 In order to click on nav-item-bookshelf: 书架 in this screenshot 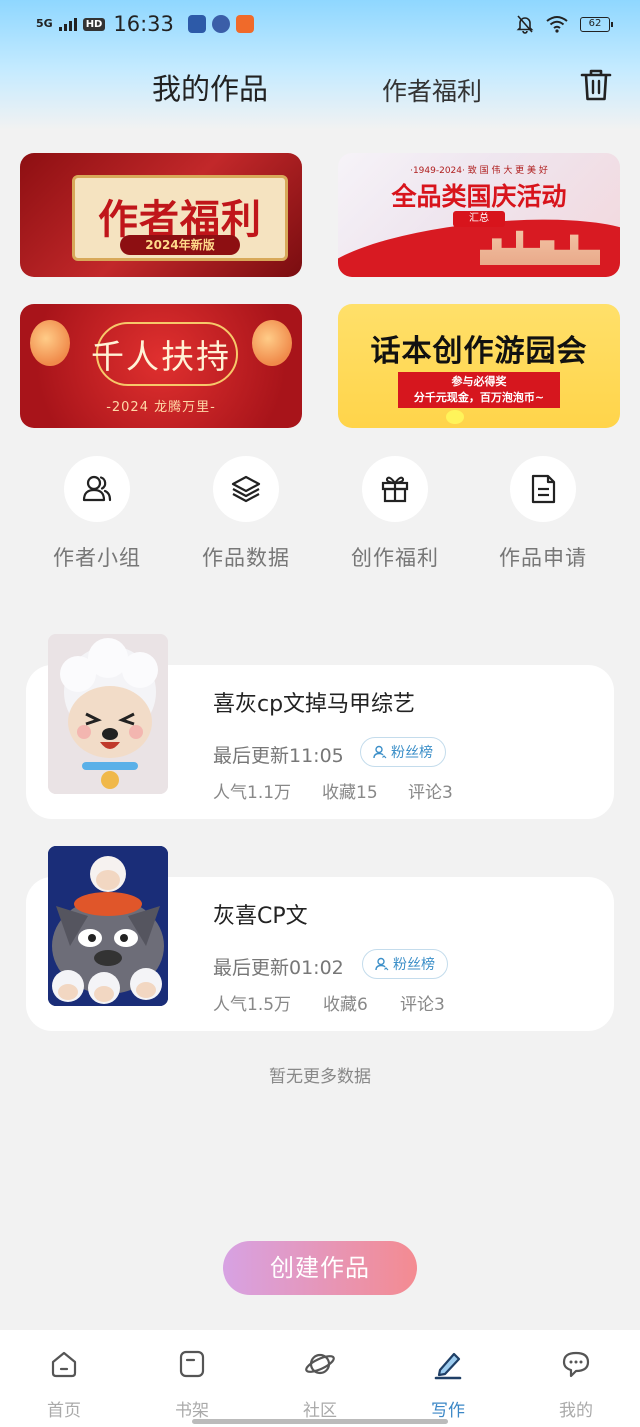, I will do `click(192, 1384)`.